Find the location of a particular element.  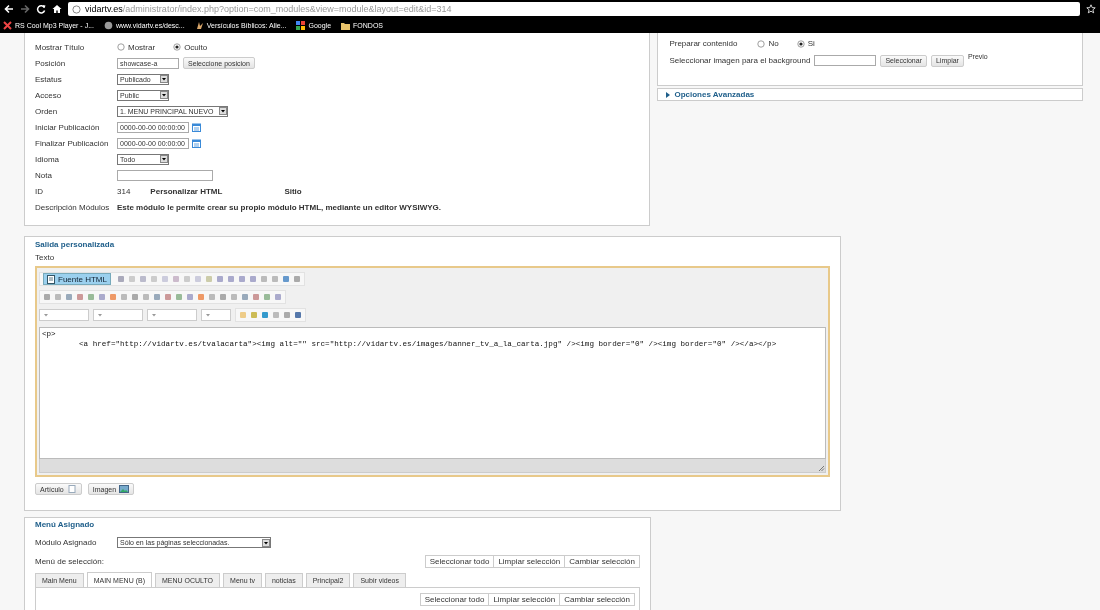

reload-icon is located at coordinates (41, 9).